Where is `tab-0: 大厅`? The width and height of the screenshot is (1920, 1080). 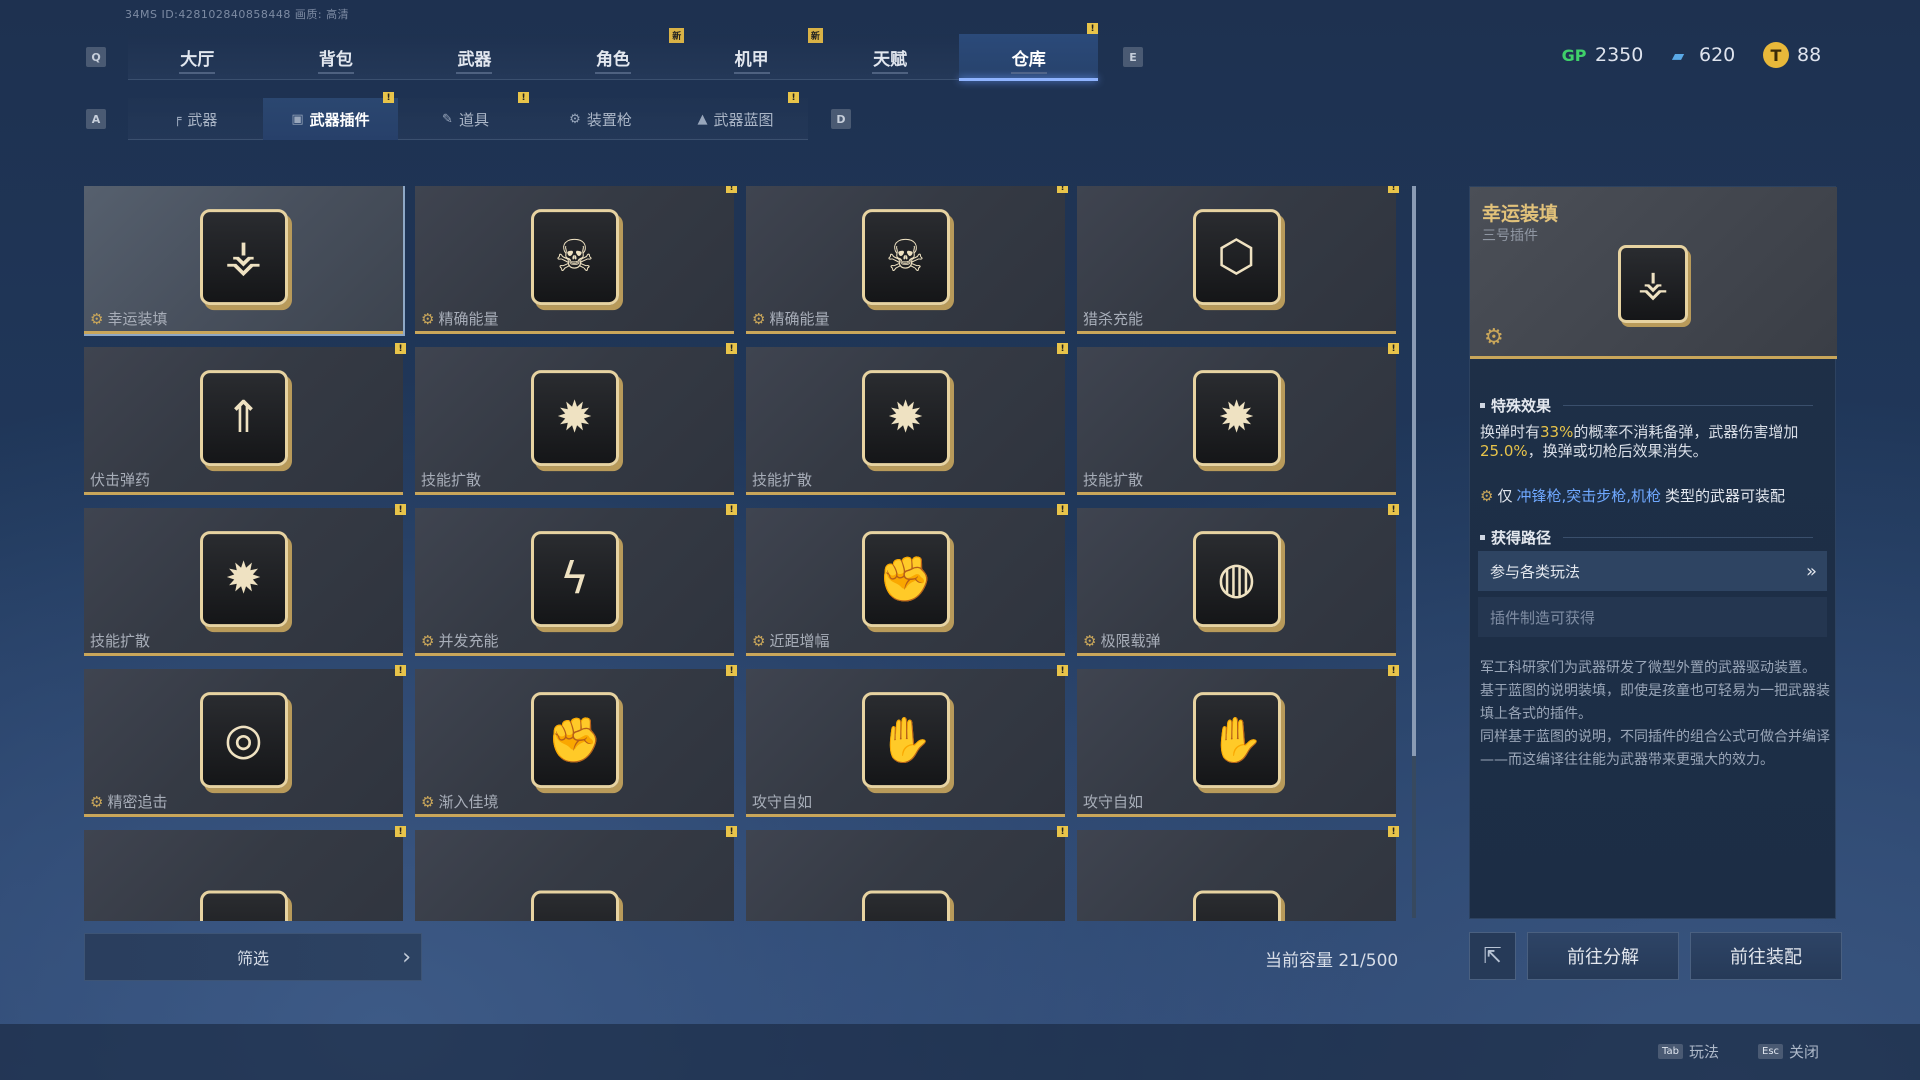 tab-0: 大厅 is located at coordinates (197, 57).